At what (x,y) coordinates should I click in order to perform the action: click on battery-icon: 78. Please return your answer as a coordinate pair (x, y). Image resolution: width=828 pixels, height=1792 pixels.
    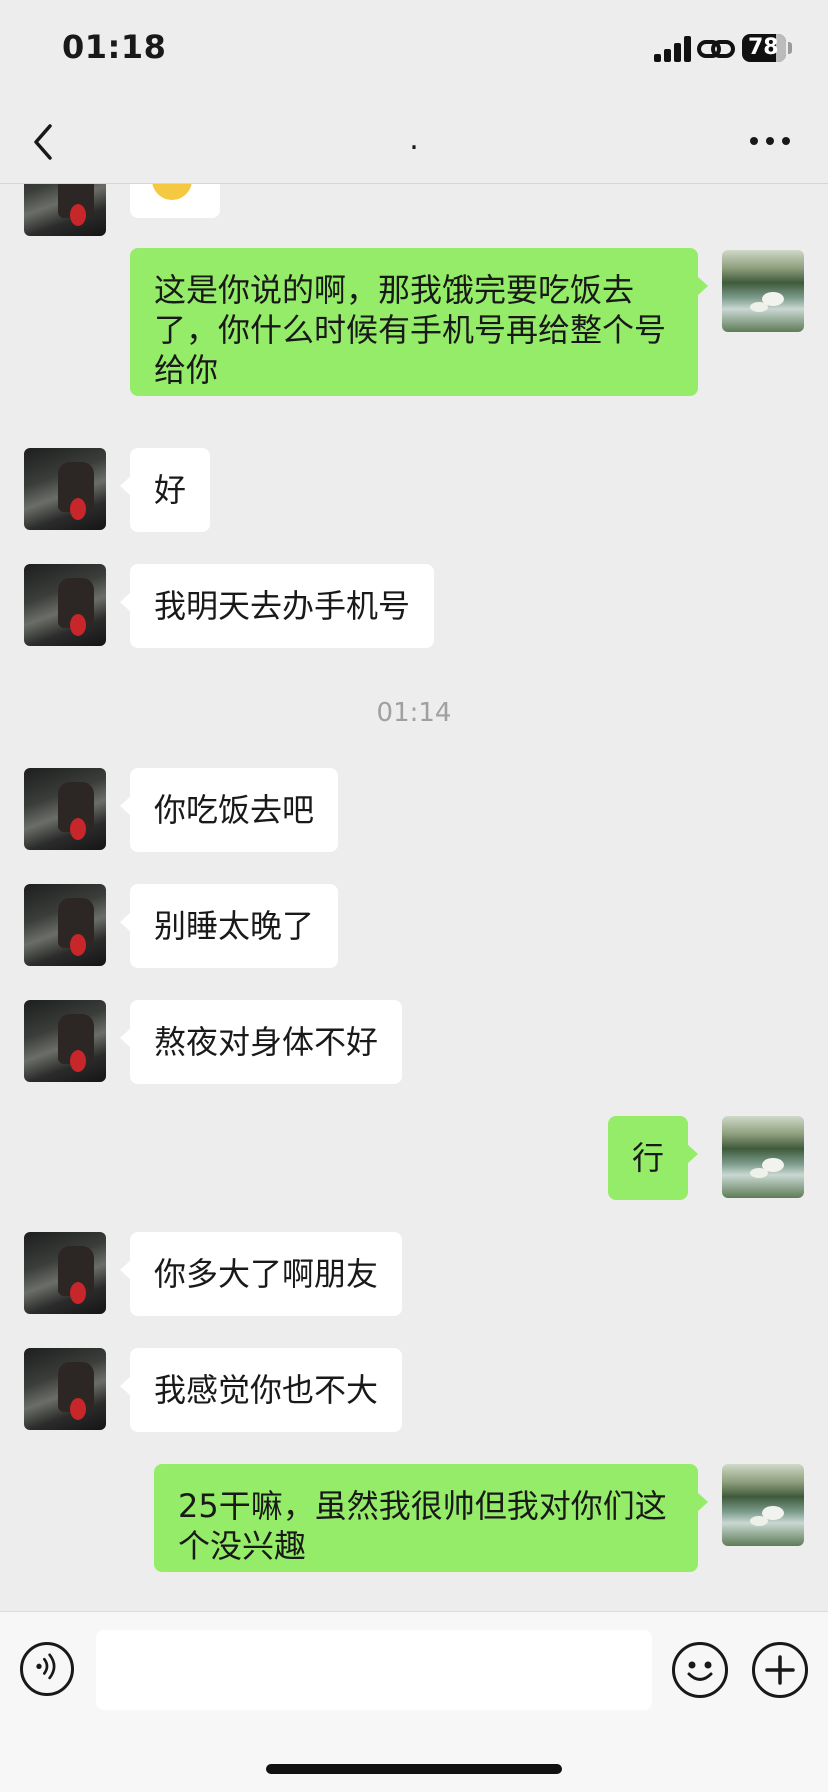
    Looking at the image, I should click on (764, 48).